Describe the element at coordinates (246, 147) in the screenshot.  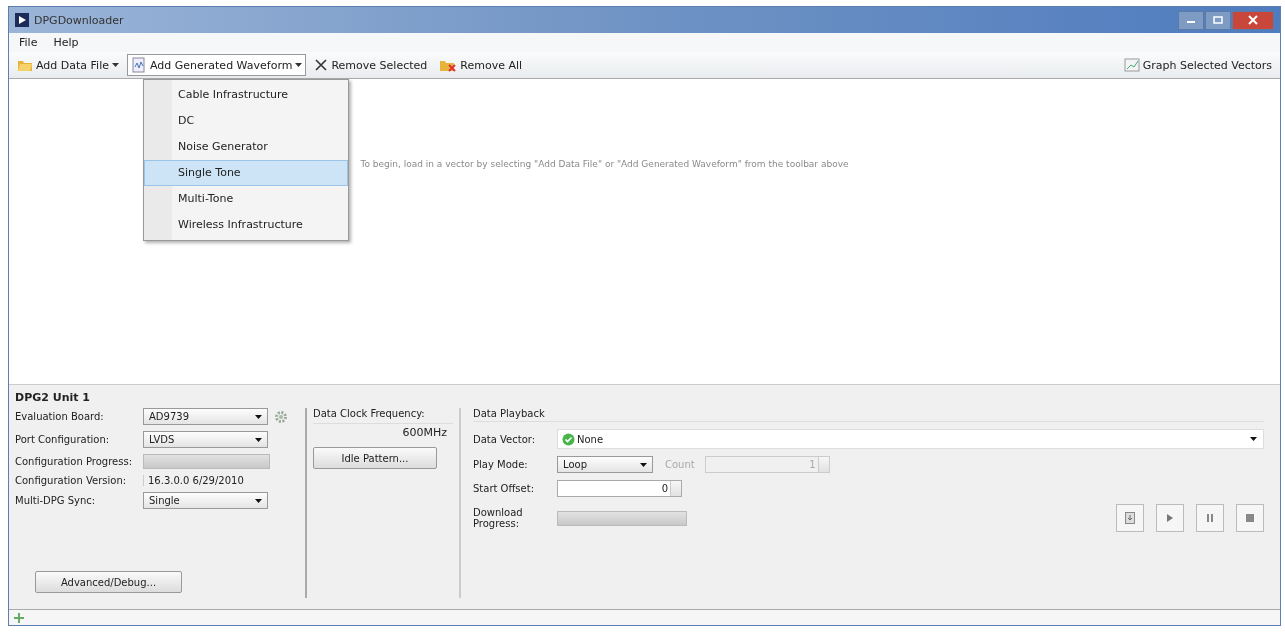
I see `menu-item: Noise Generator` at that location.